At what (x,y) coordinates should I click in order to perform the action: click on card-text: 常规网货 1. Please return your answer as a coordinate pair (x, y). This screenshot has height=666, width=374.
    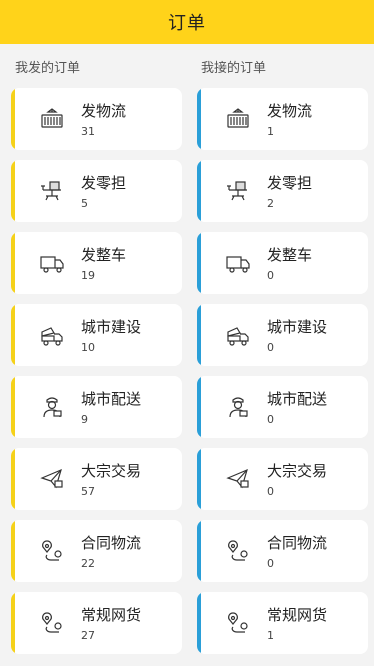
    Looking at the image, I should click on (297, 623).